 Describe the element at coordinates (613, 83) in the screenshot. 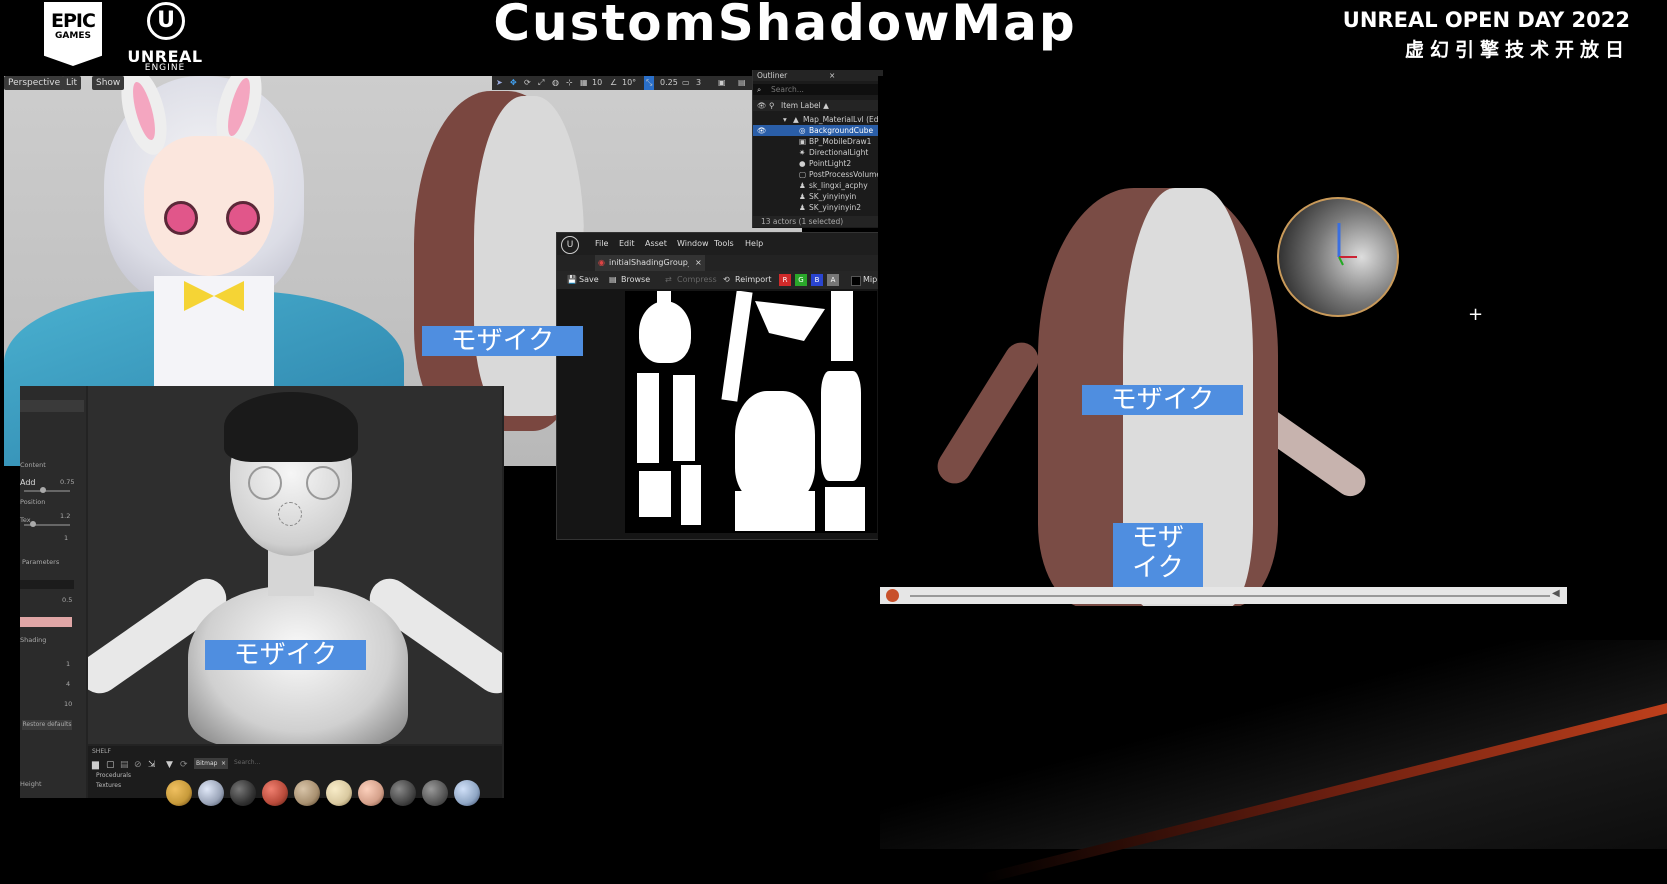

I see `rotate-snap-icon: ∠` at that location.